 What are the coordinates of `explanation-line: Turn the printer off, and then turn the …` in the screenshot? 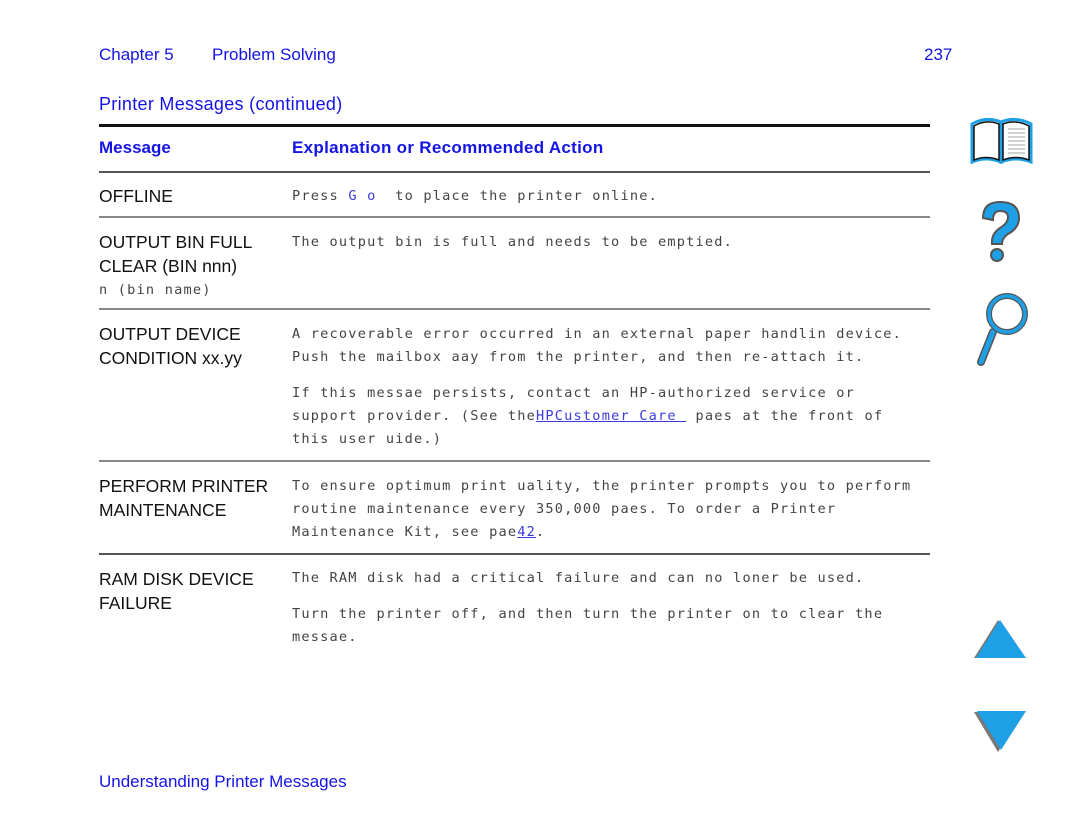 It's located at (588, 614).